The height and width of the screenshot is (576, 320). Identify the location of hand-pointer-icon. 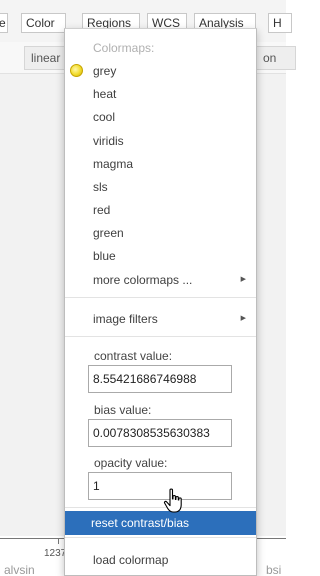
(172, 500).